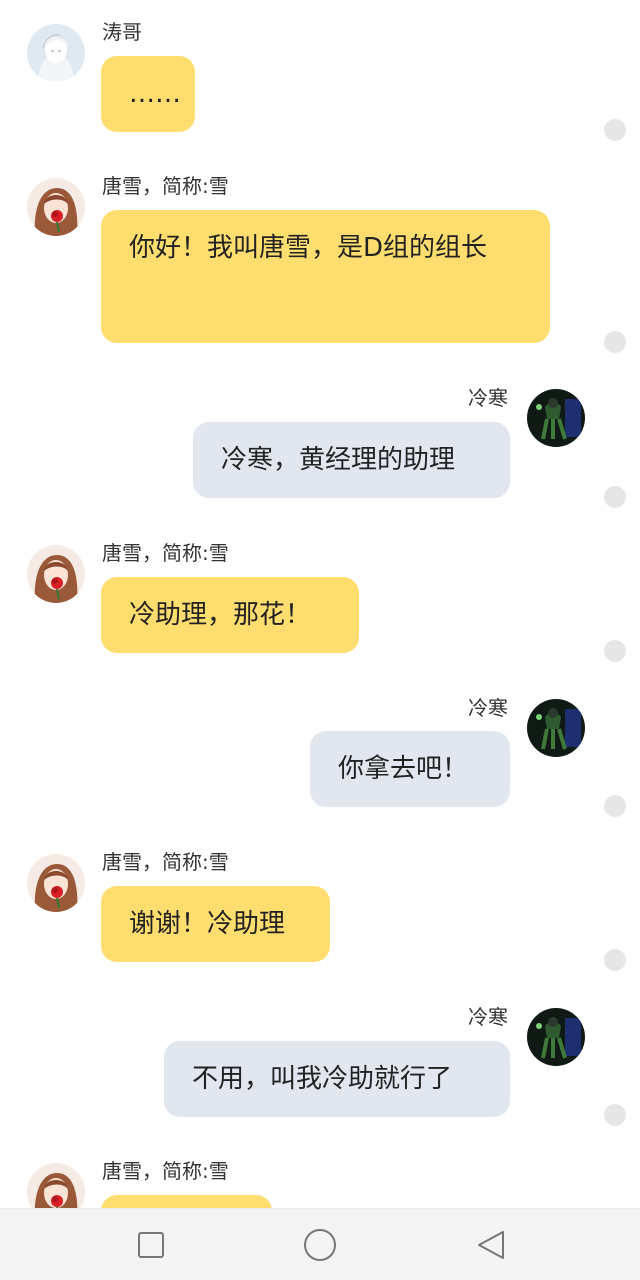  Describe the element at coordinates (351, 460) in the screenshot. I see `message-bubble: 冷寒，黄经理的助理` at that location.